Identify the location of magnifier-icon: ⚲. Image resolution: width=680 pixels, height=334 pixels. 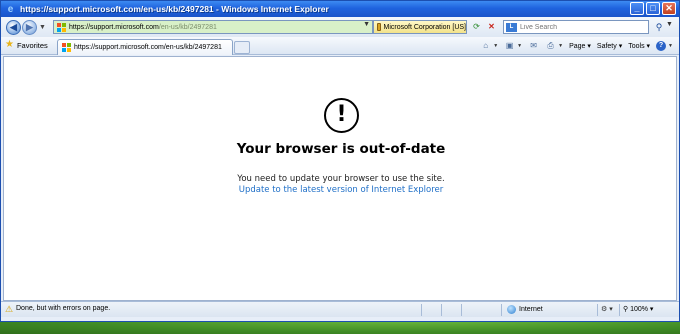
(659, 27).